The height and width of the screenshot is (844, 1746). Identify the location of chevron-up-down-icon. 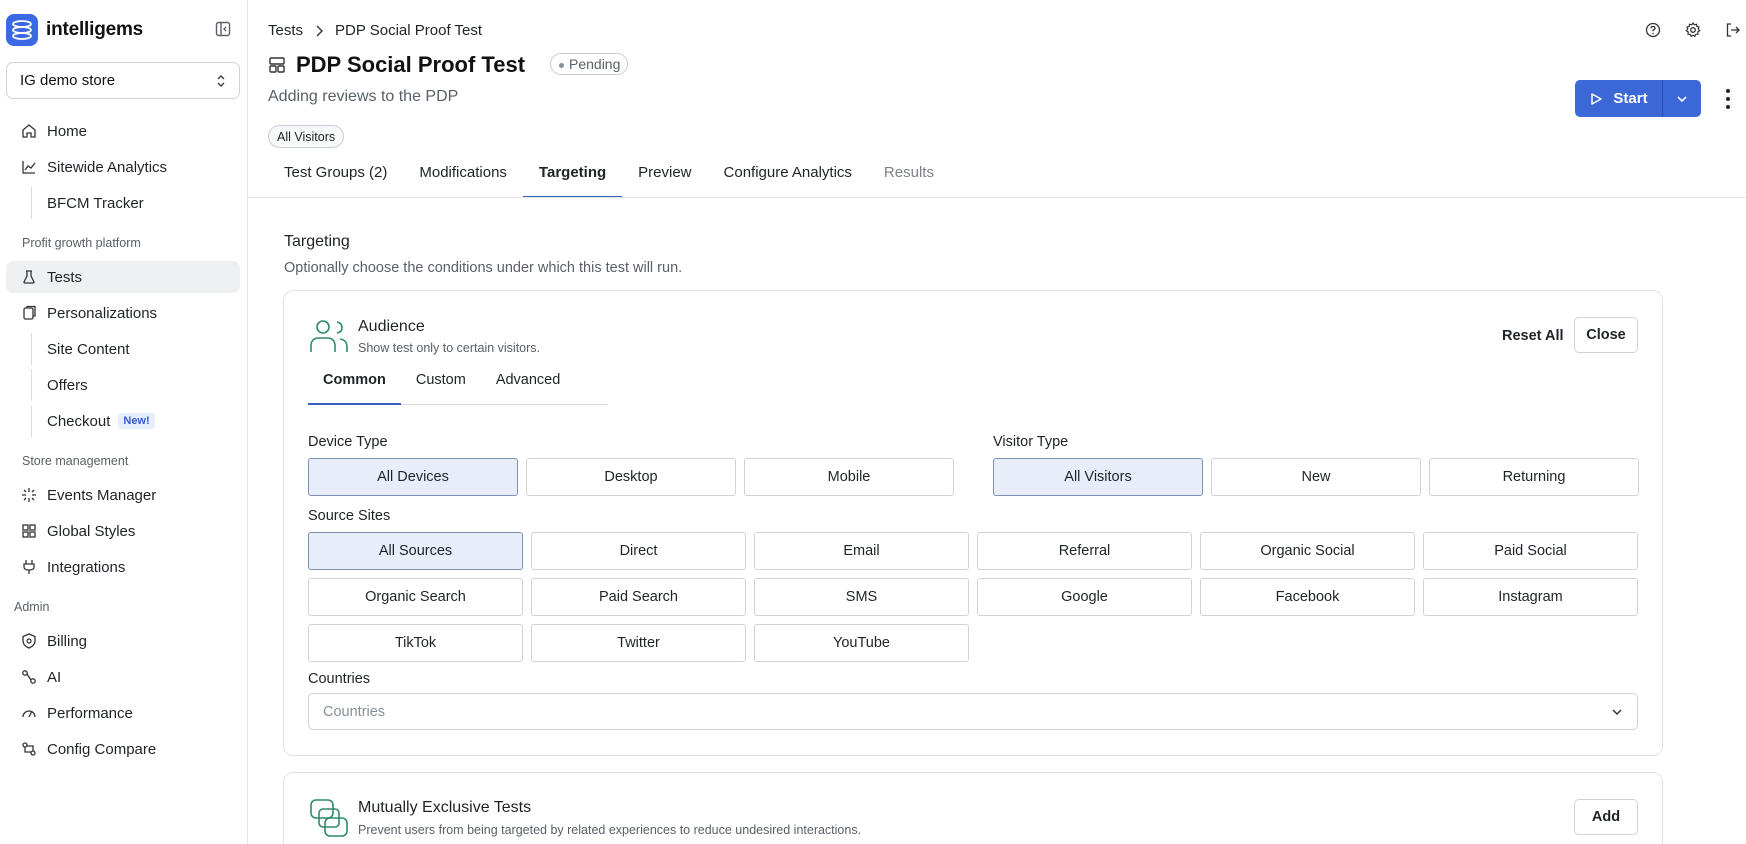
(221, 81).